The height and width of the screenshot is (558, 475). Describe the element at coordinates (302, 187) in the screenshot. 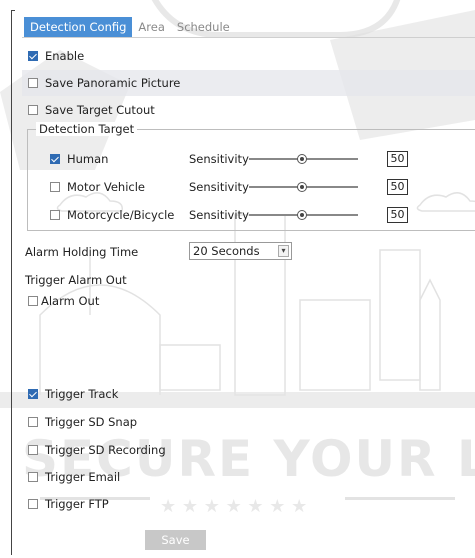

I see `motor-vehicle-sensitivity-handle` at that location.